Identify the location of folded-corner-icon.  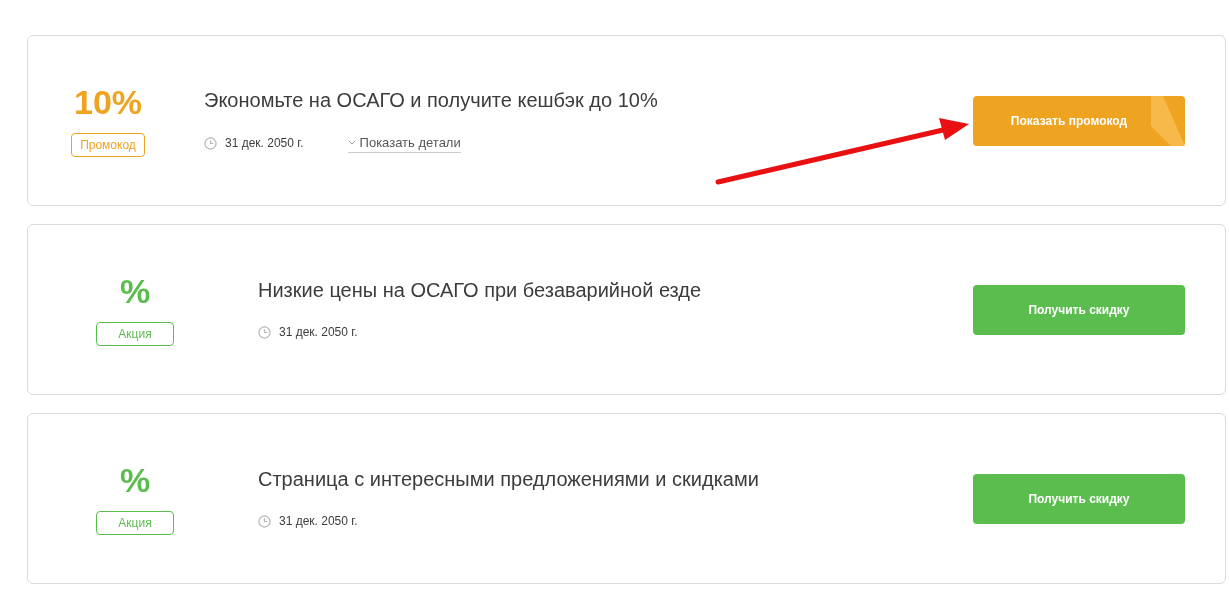
(1168, 120).